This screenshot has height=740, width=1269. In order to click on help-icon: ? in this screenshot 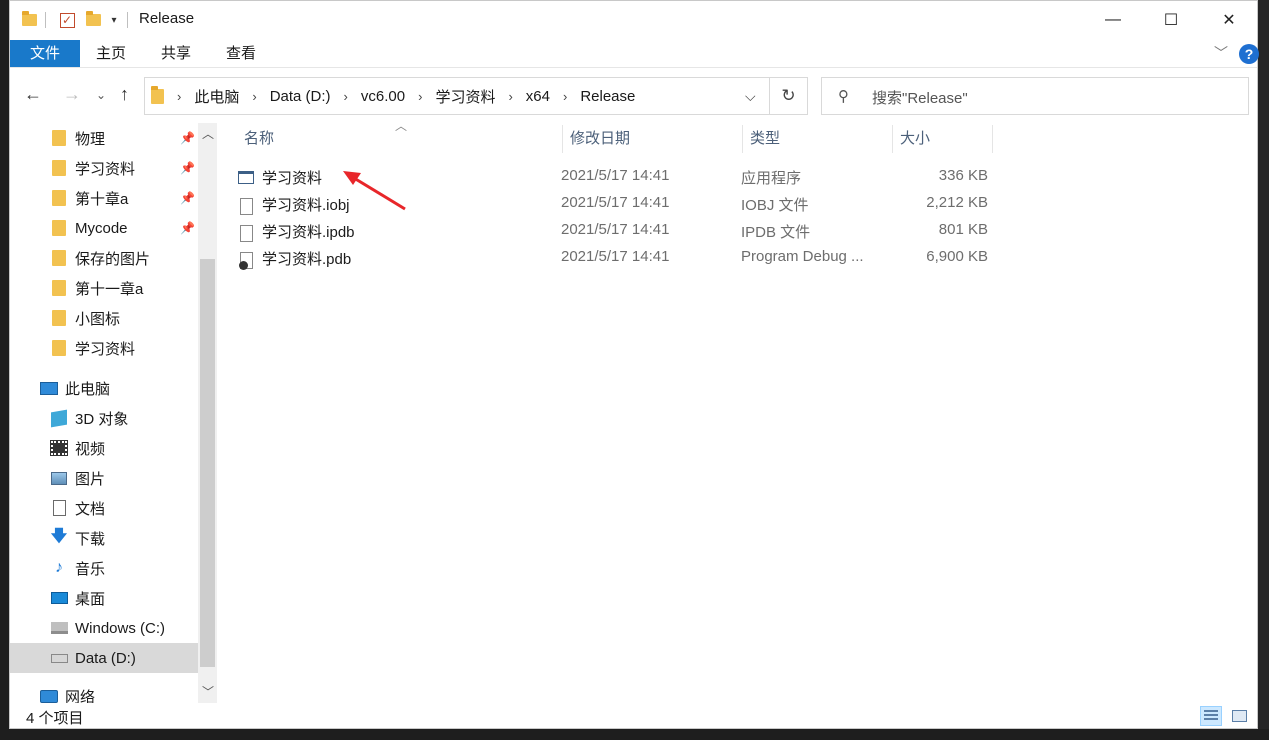, I will do `click(1249, 54)`.